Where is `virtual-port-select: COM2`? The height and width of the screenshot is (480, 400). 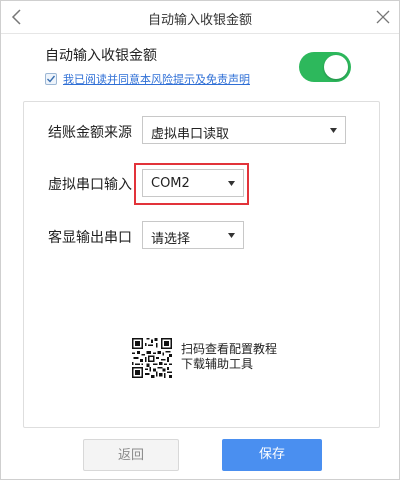 virtual-port-select: COM2 is located at coordinates (193, 183).